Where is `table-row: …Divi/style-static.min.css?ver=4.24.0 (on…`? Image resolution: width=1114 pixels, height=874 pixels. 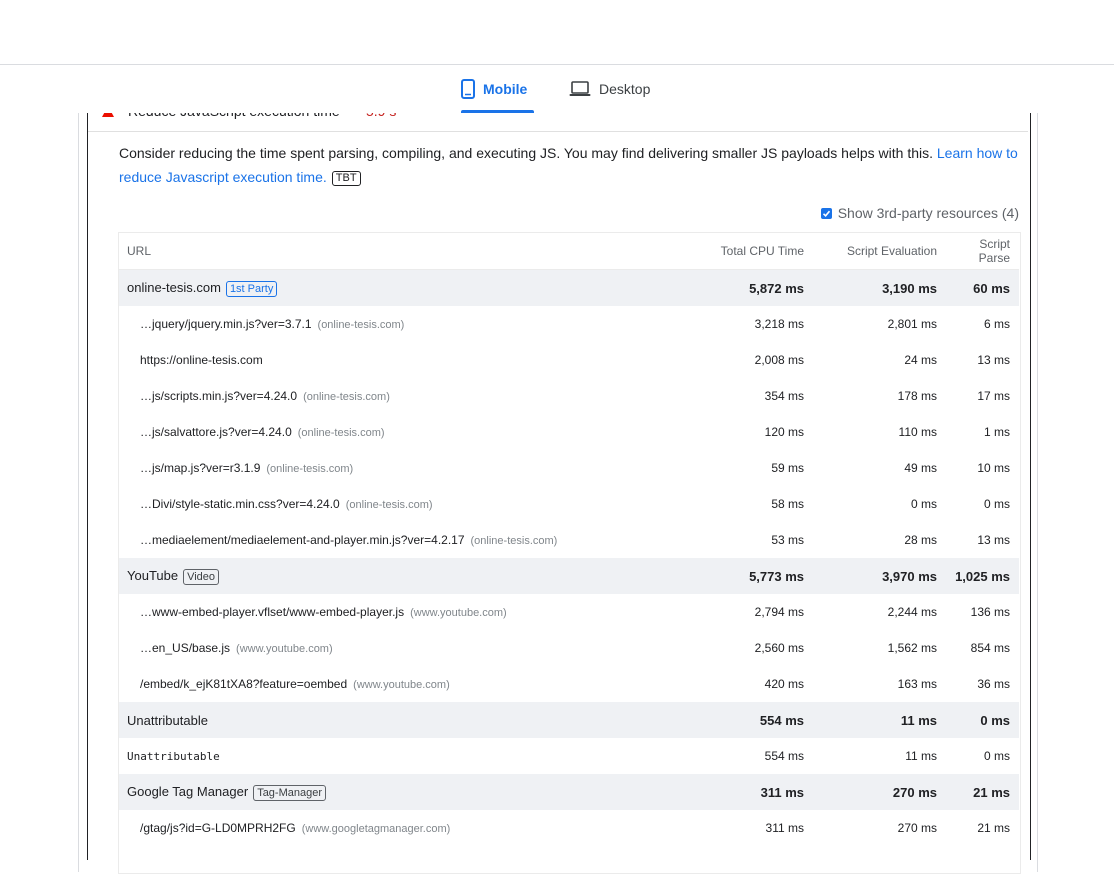
table-row: …Divi/style-static.min.css?ver=4.24.0 (on… is located at coordinates (569, 504).